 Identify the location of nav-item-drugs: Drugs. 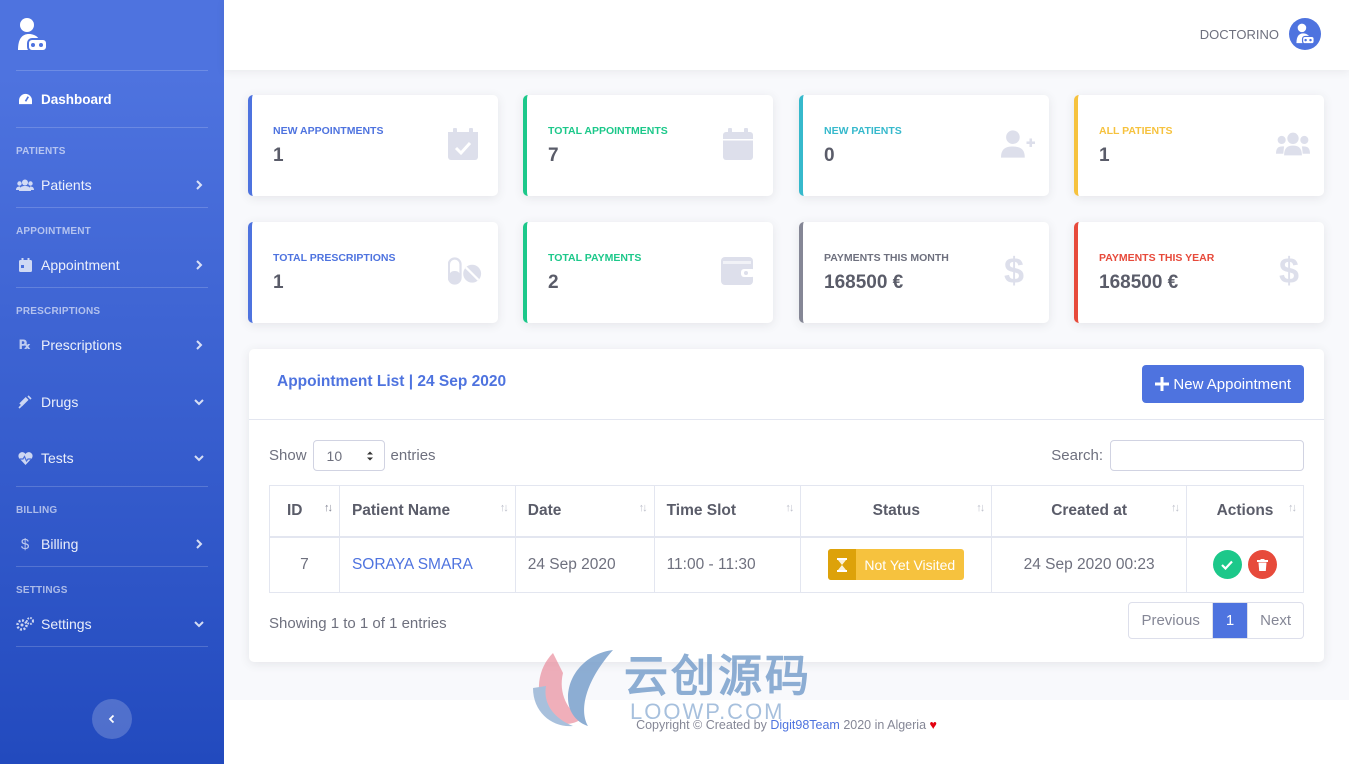
(112, 402).